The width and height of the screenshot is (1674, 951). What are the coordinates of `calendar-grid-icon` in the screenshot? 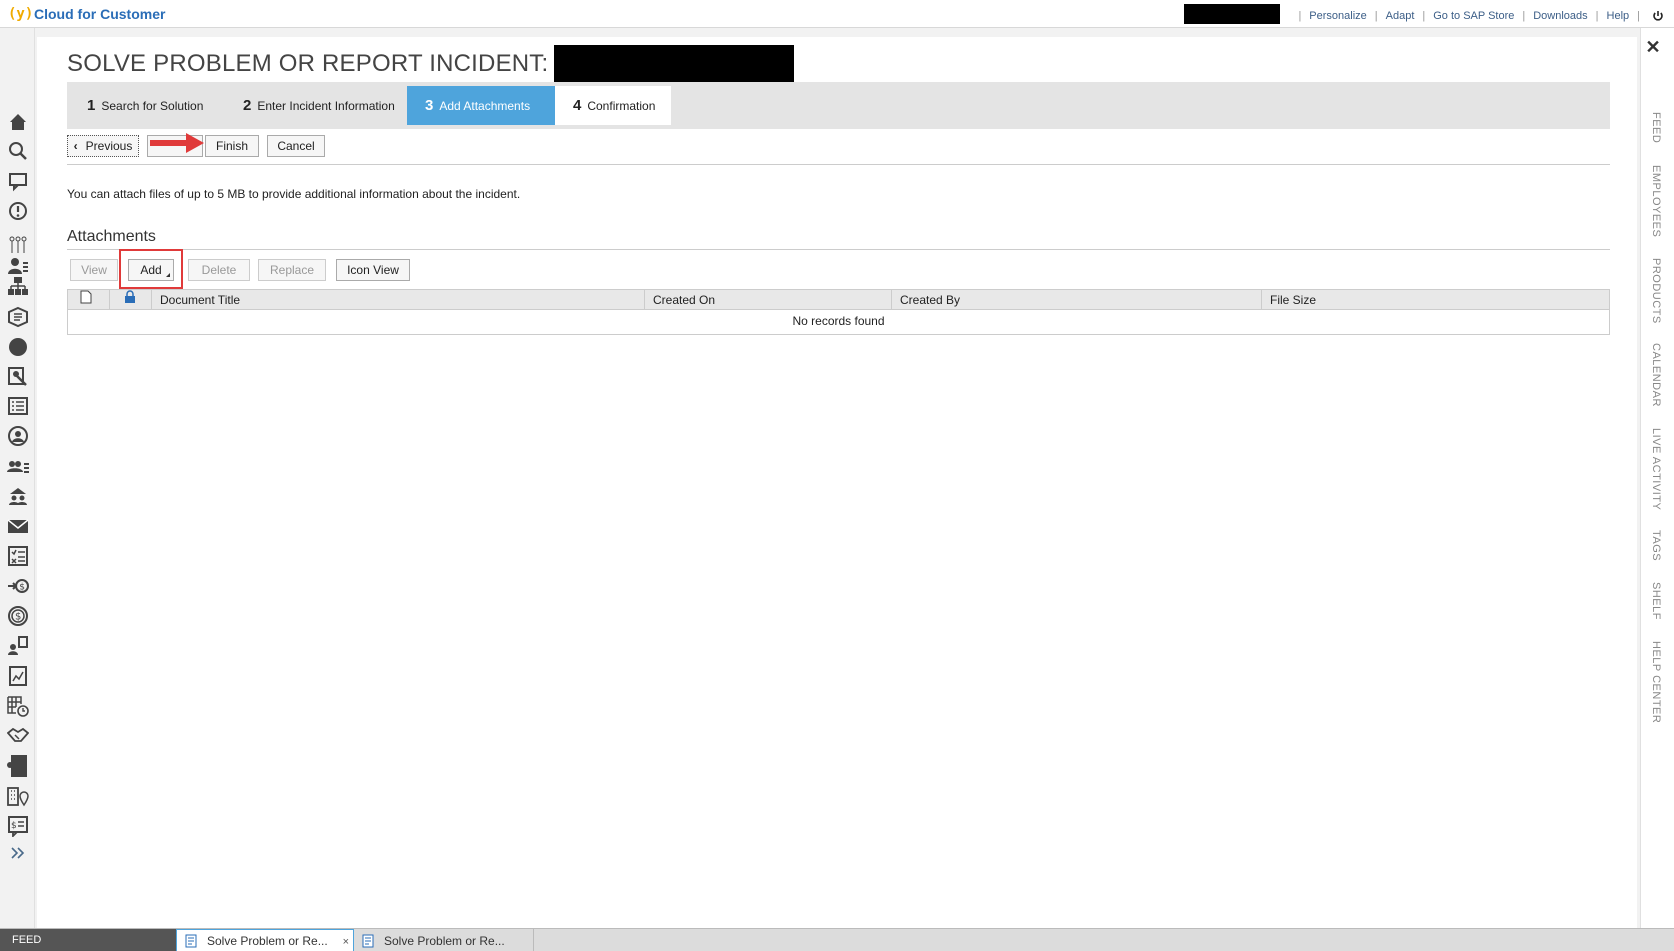 It's located at (18, 706).